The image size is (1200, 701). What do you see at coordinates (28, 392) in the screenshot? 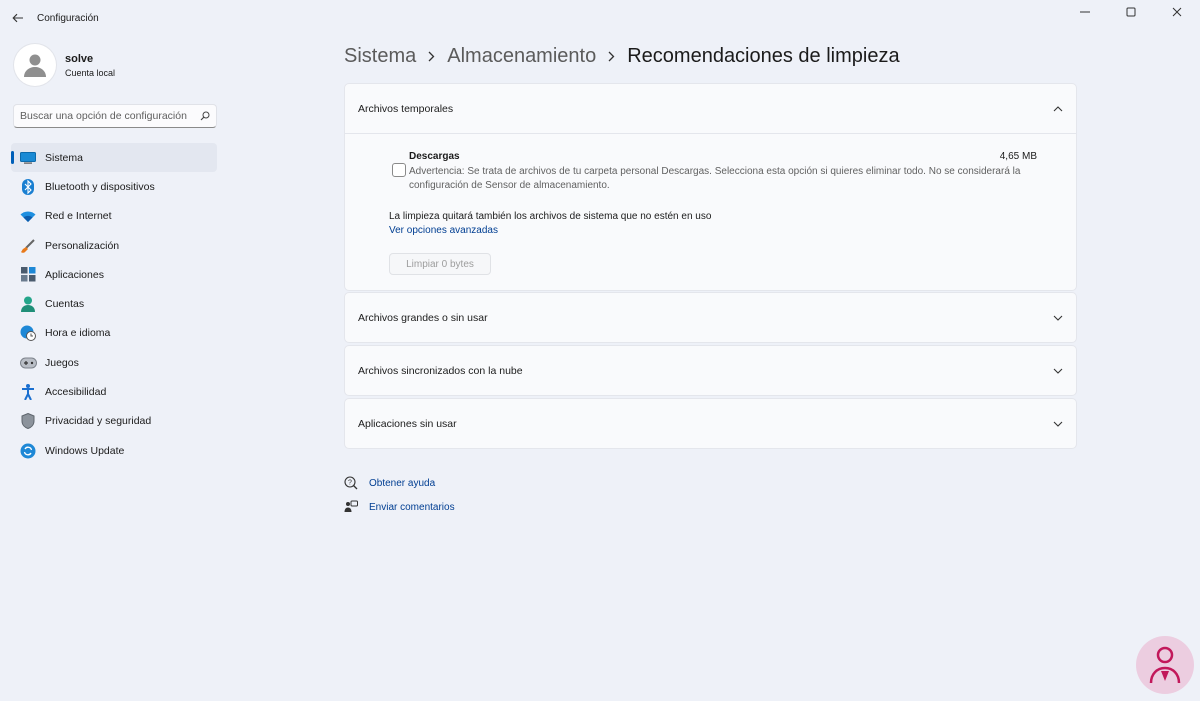
I see `accessibility-icon` at bounding box center [28, 392].